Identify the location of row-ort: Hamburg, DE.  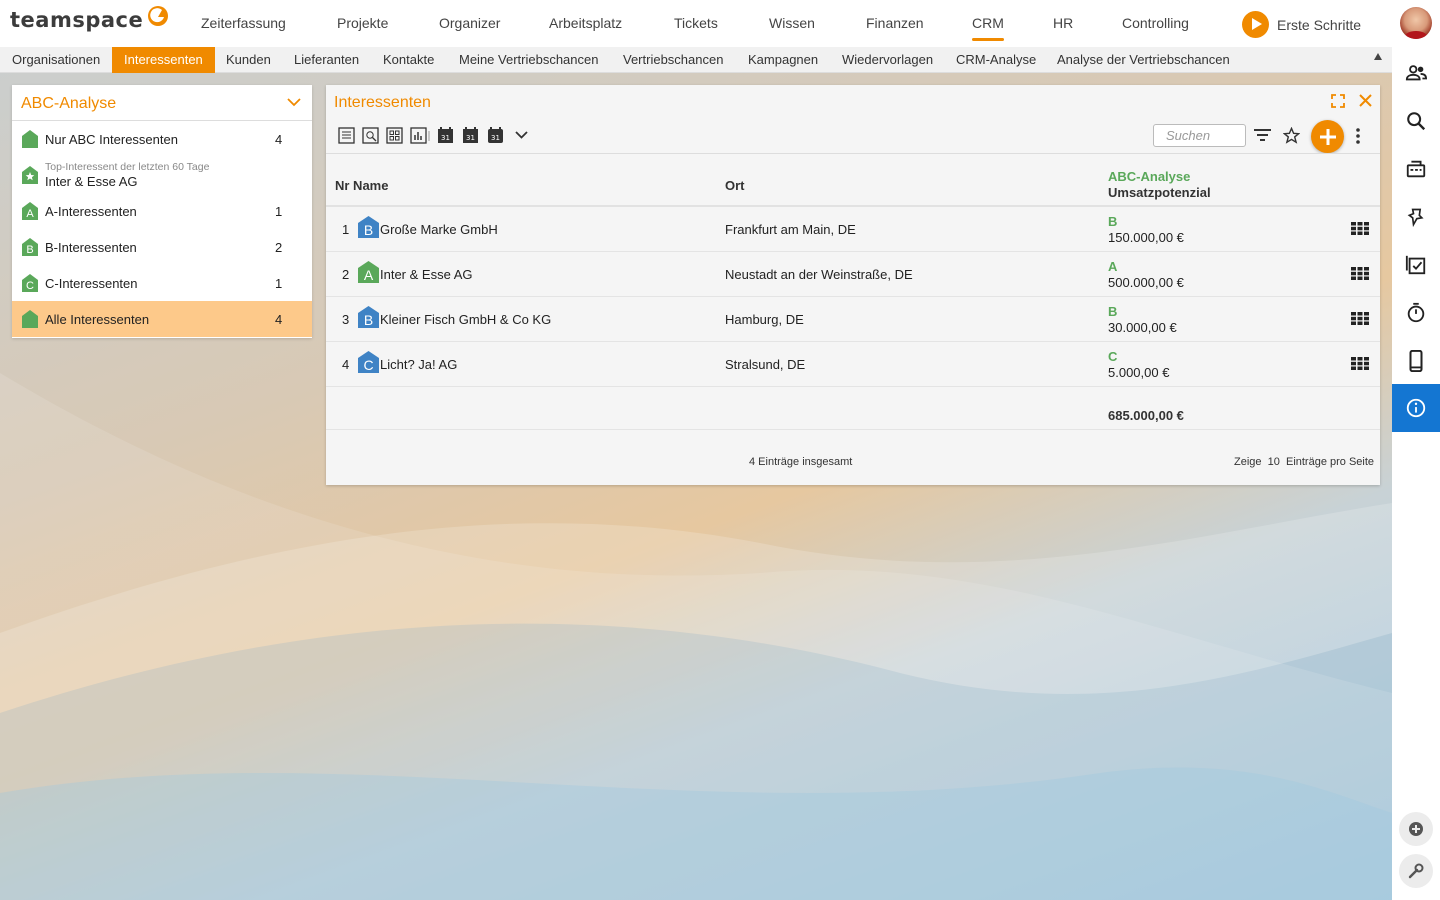
(764, 319).